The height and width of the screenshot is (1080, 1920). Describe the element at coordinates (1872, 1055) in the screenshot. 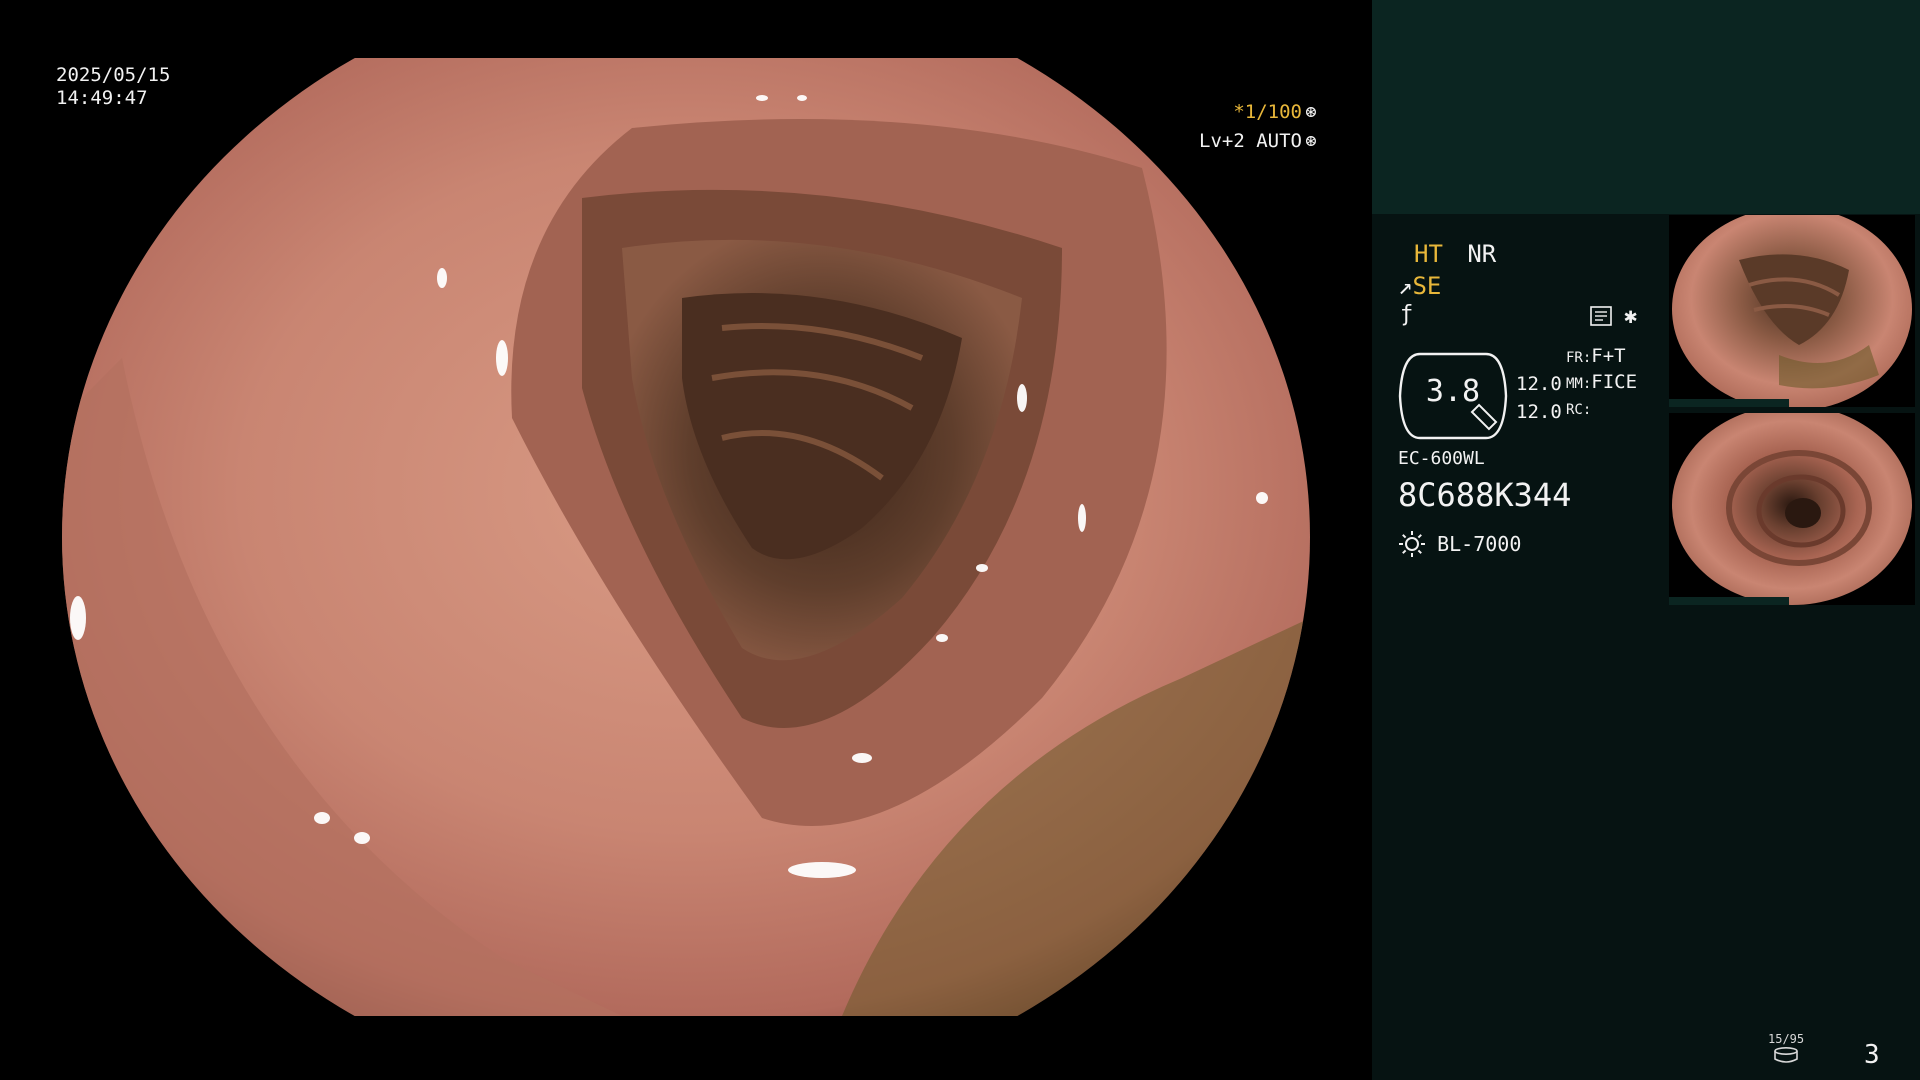

I see `page-number: 3` at that location.